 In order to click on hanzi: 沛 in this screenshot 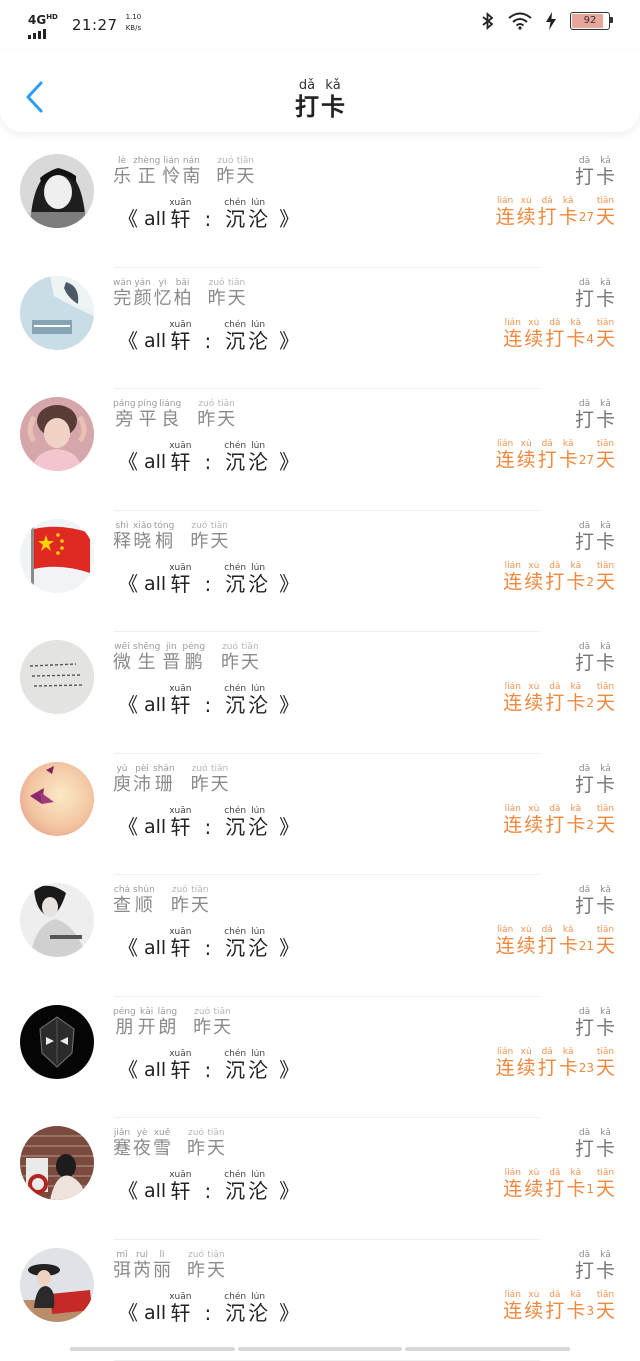, I will do `click(142, 785)`.